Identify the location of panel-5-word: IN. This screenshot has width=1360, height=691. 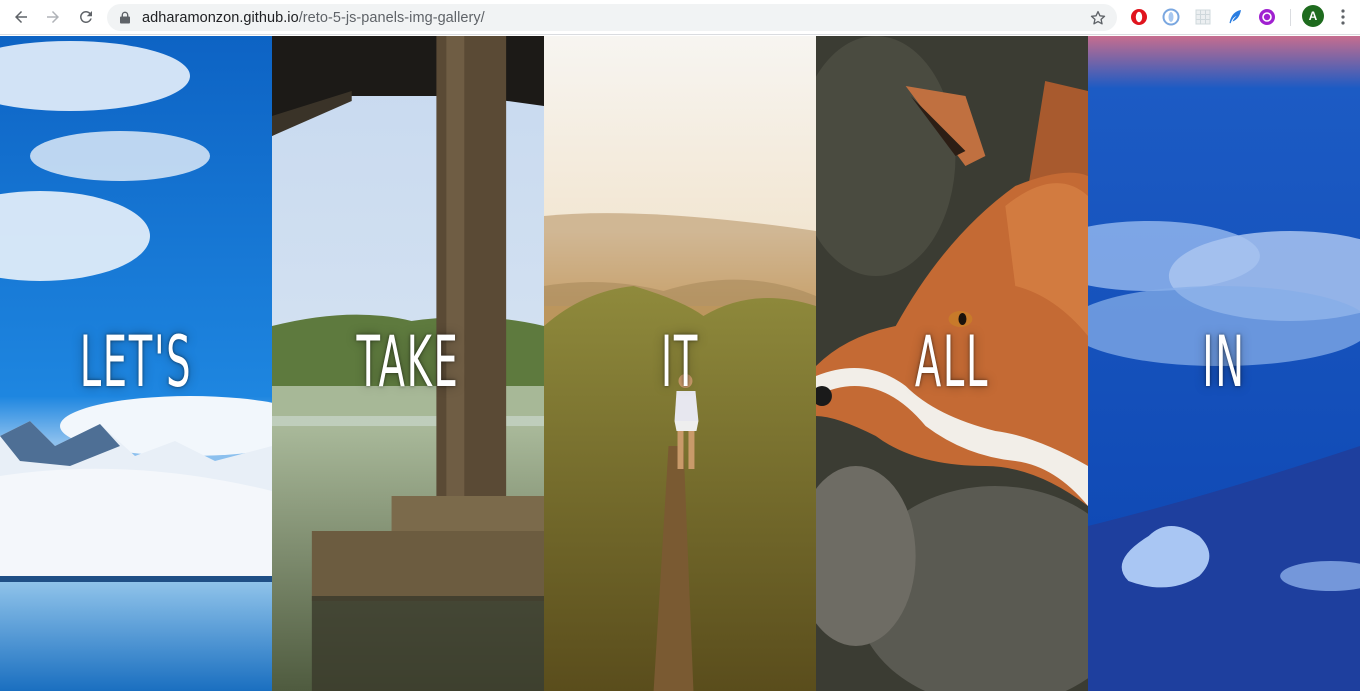
(1224, 362).